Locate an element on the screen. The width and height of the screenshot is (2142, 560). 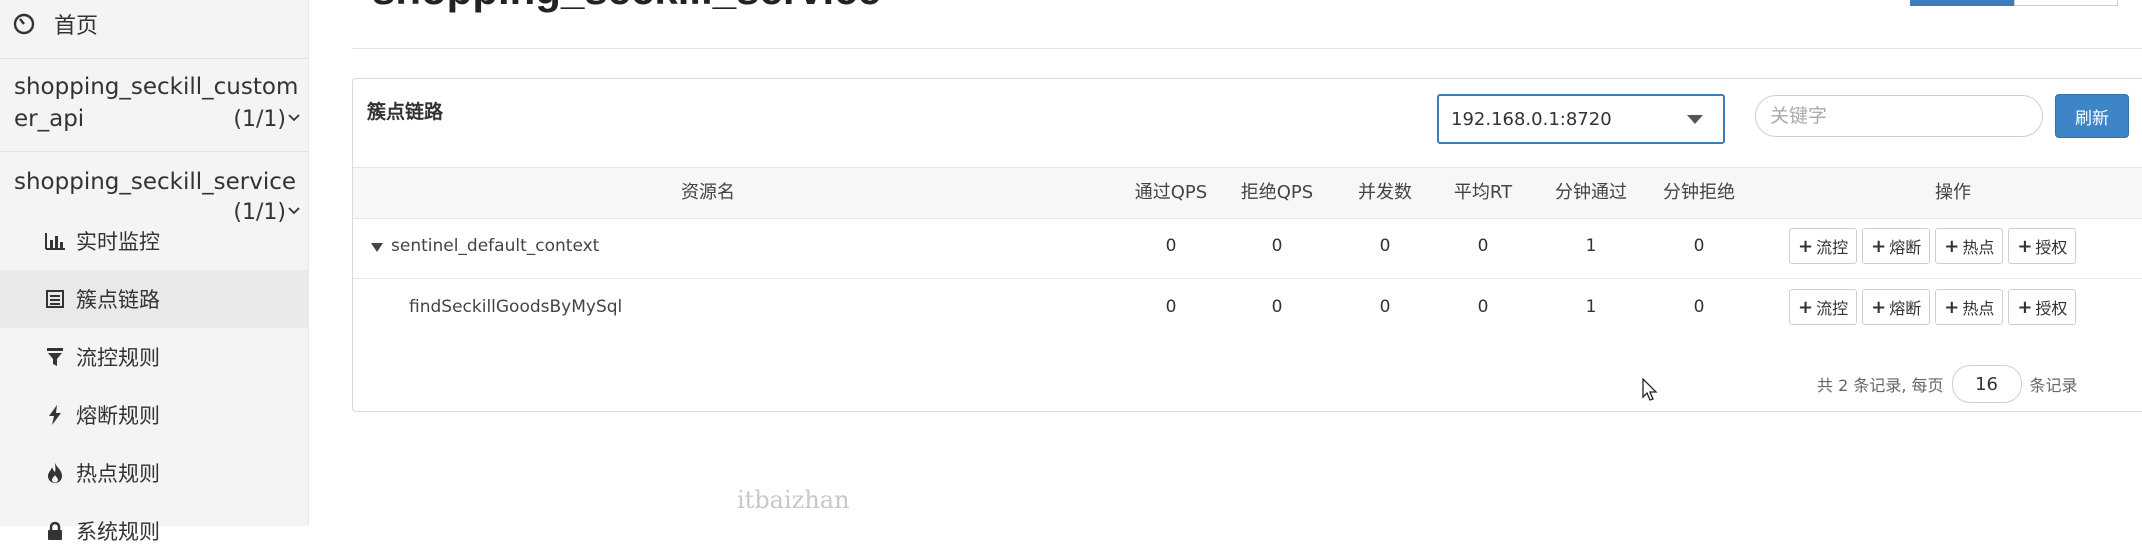
table-header: 资源名 通过QPS 拒绝QPS 并发数 平均RT 分钟通过 分钟拒绝 操作 is located at coordinates (1247, 193).